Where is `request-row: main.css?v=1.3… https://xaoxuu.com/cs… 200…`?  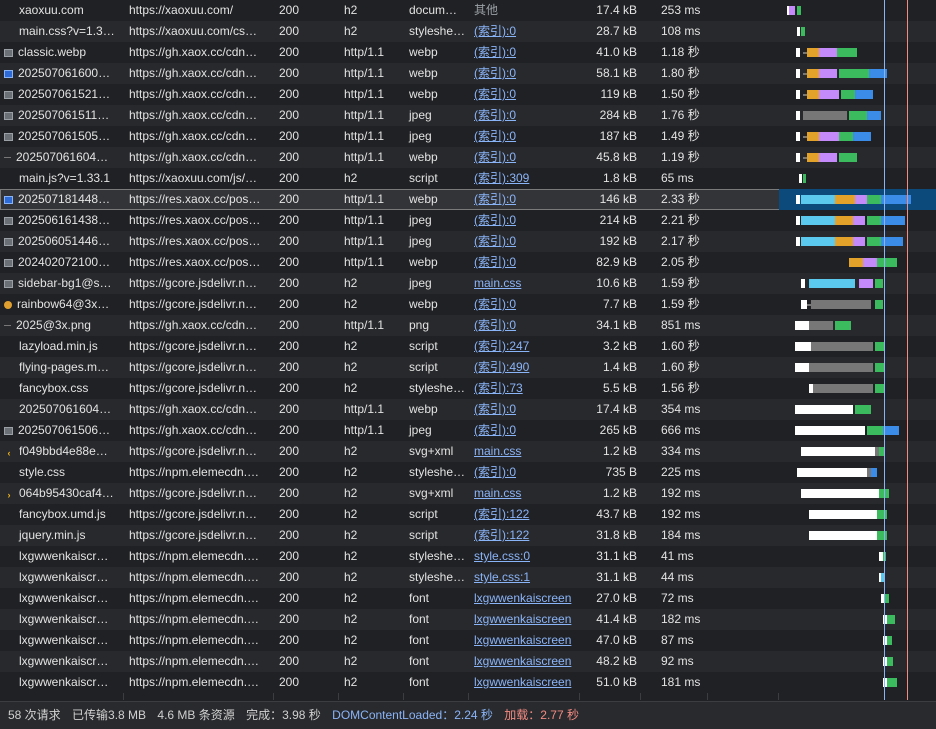 request-row: main.css?v=1.3… https://xaoxuu.com/cs… 200… is located at coordinates (468, 31).